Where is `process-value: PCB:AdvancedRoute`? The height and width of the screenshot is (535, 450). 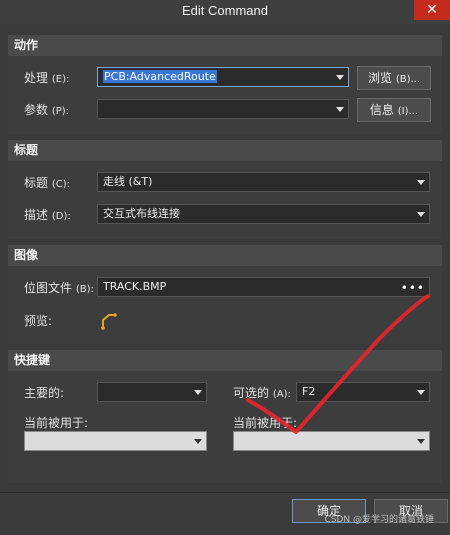
process-value: PCB:AdvancedRoute is located at coordinates (160, 76).